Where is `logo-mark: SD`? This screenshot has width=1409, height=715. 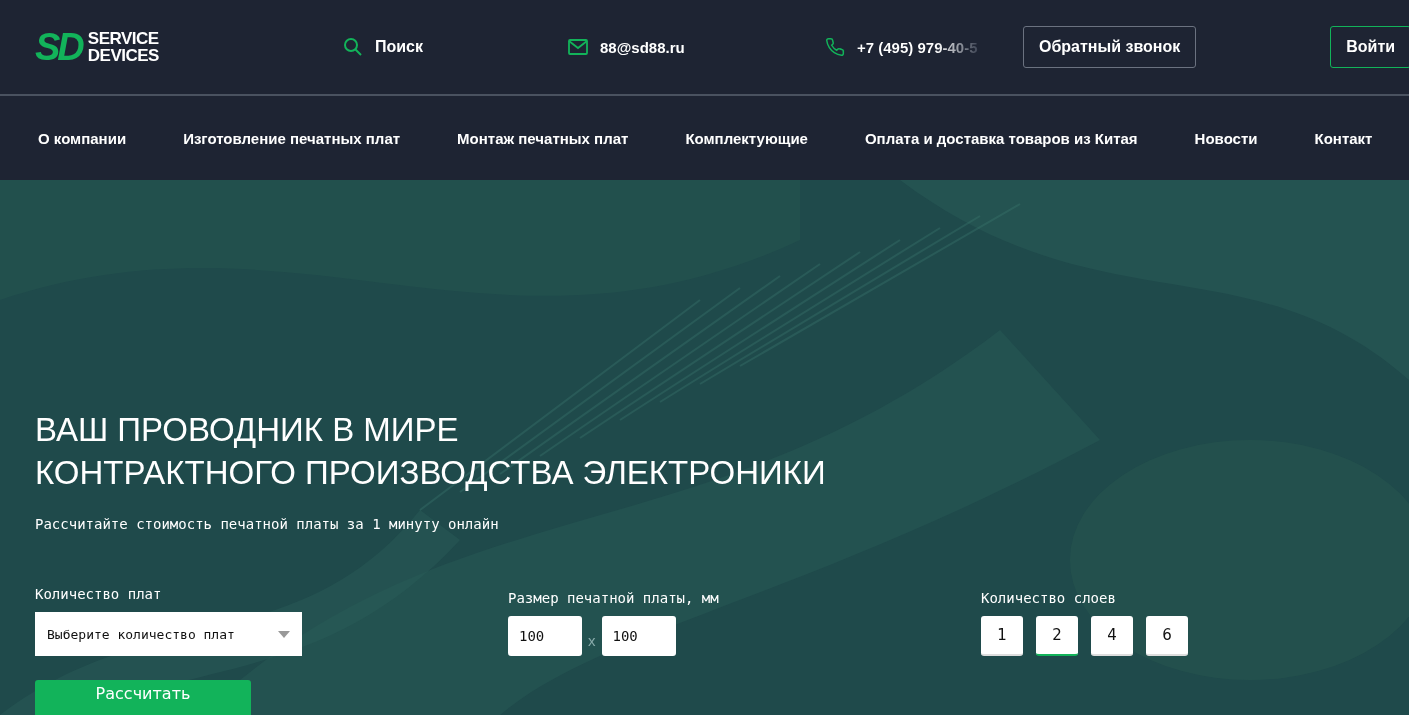
logo-mark: SD is located at coordinates (58, 47).